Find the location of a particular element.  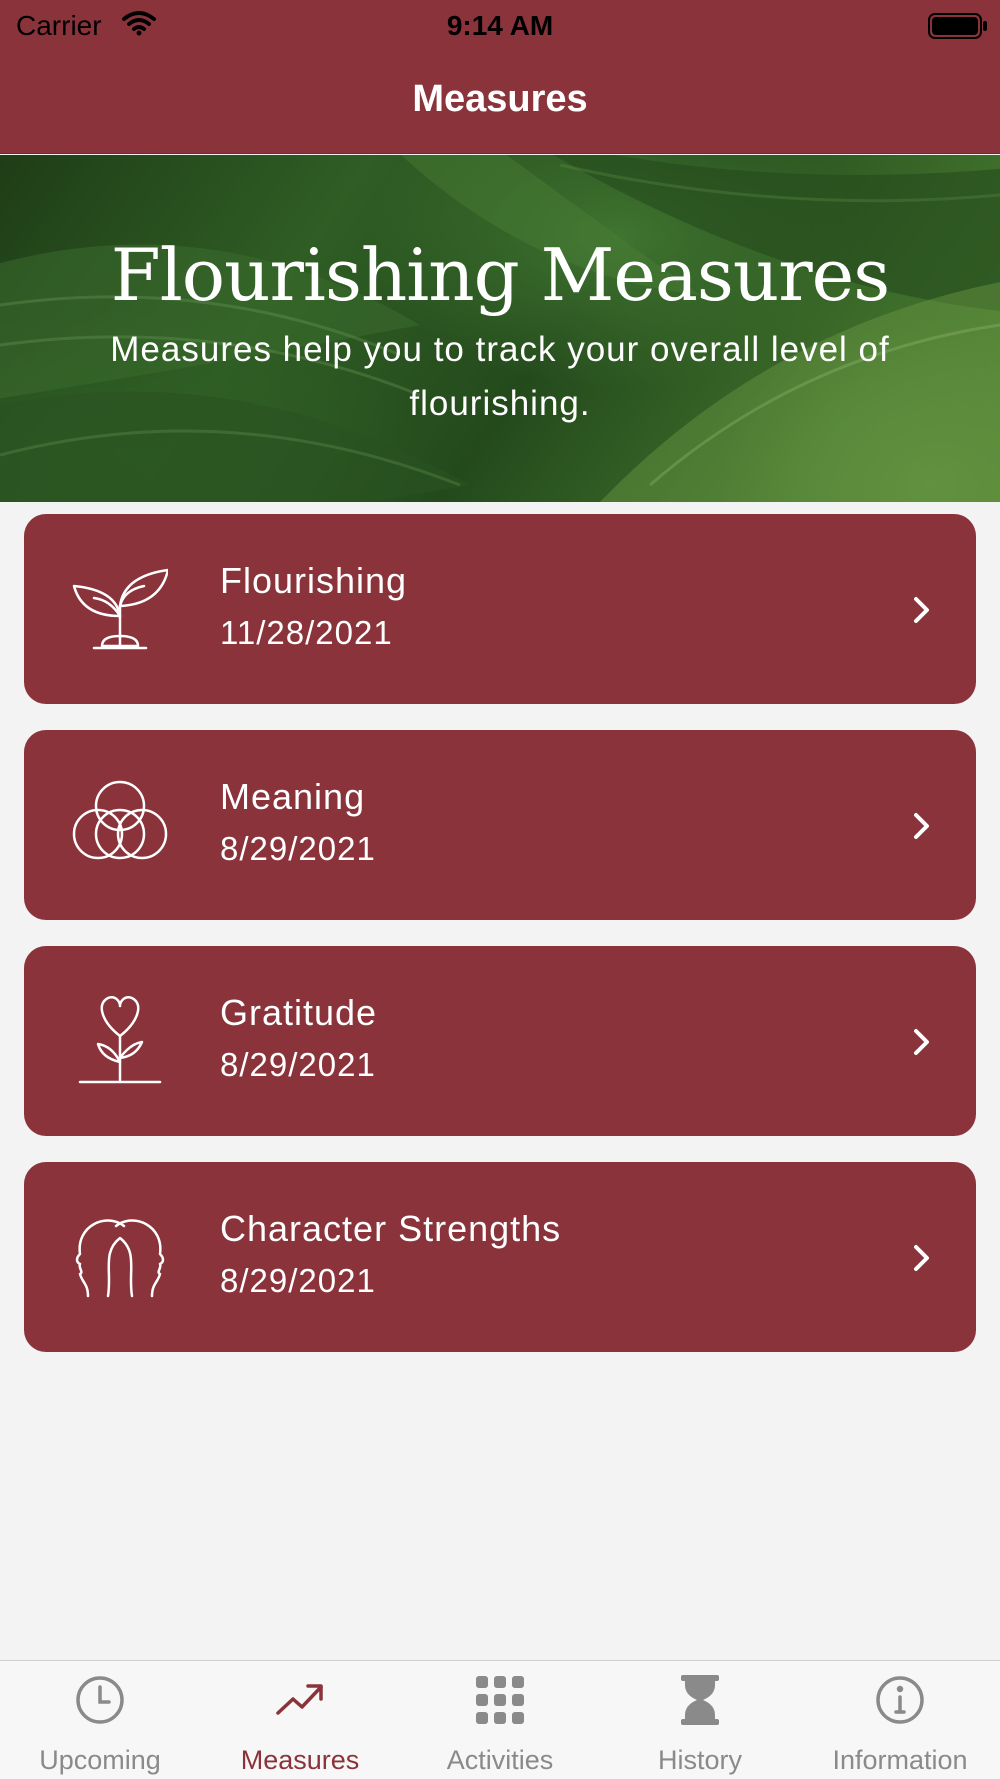

measure-date: 11/28/2021 is located at coordinates (306, 632).